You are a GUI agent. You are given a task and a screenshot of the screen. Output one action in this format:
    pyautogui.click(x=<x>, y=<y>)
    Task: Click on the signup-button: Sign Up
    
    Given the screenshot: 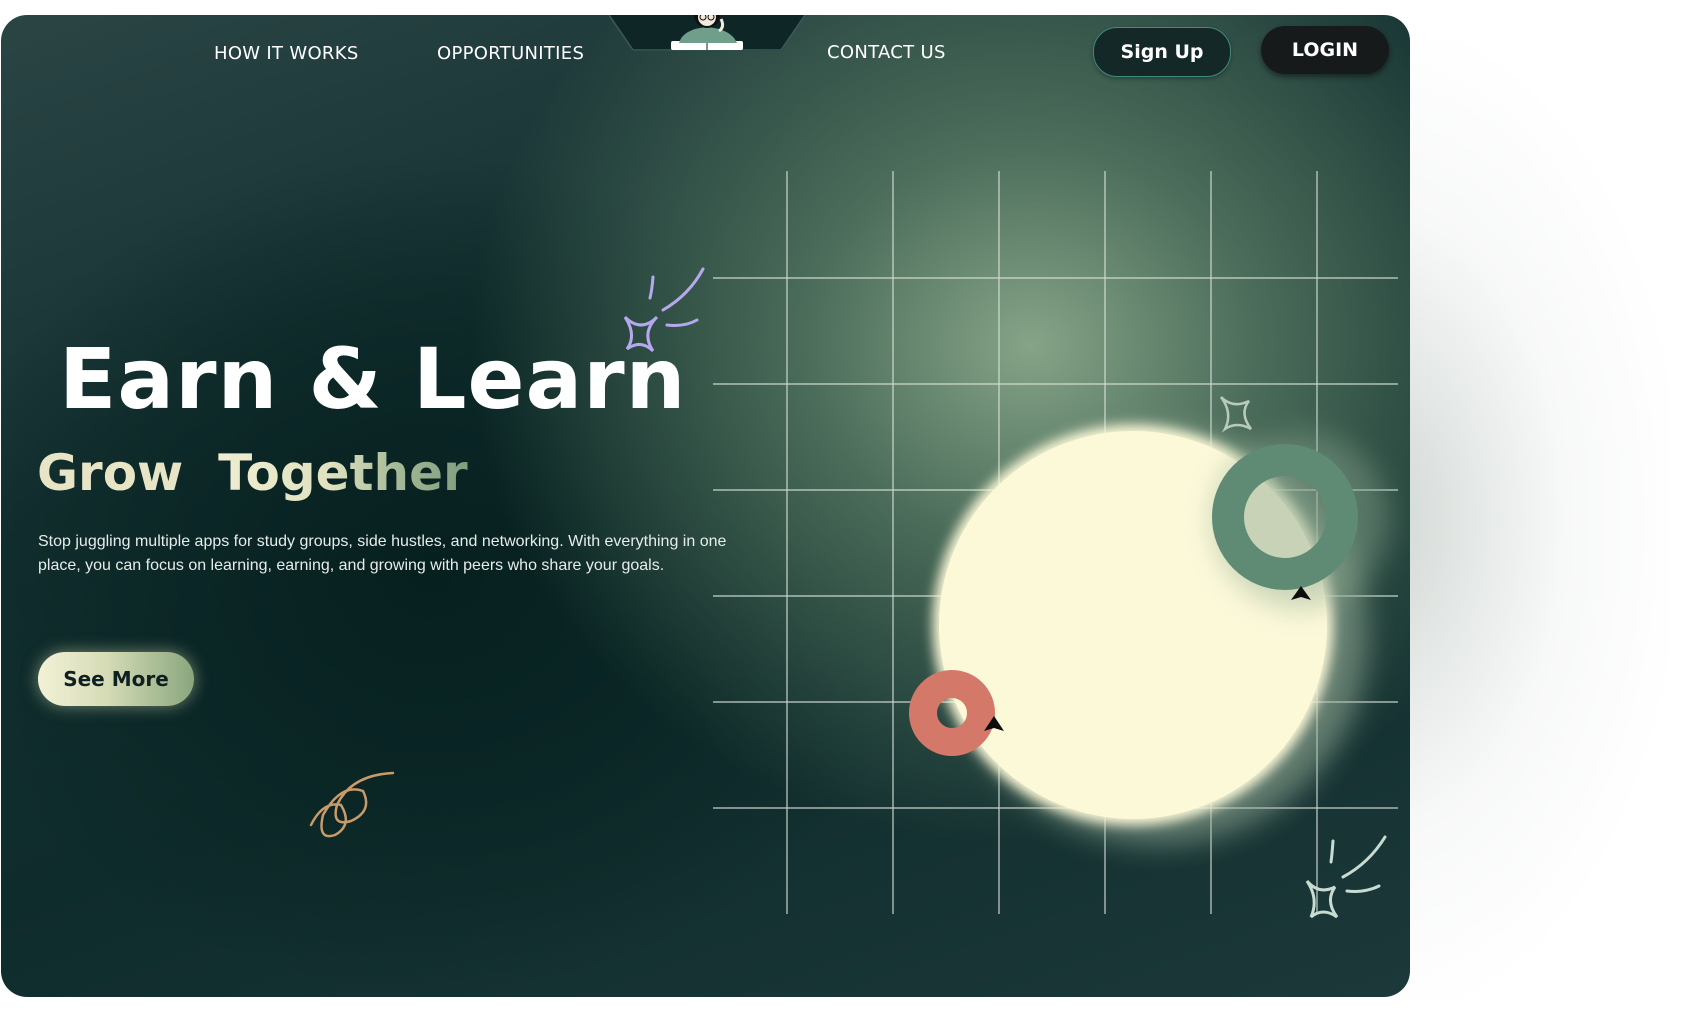 What is the action you would take?
    pyautogui.click(x=1162, y=52)
    